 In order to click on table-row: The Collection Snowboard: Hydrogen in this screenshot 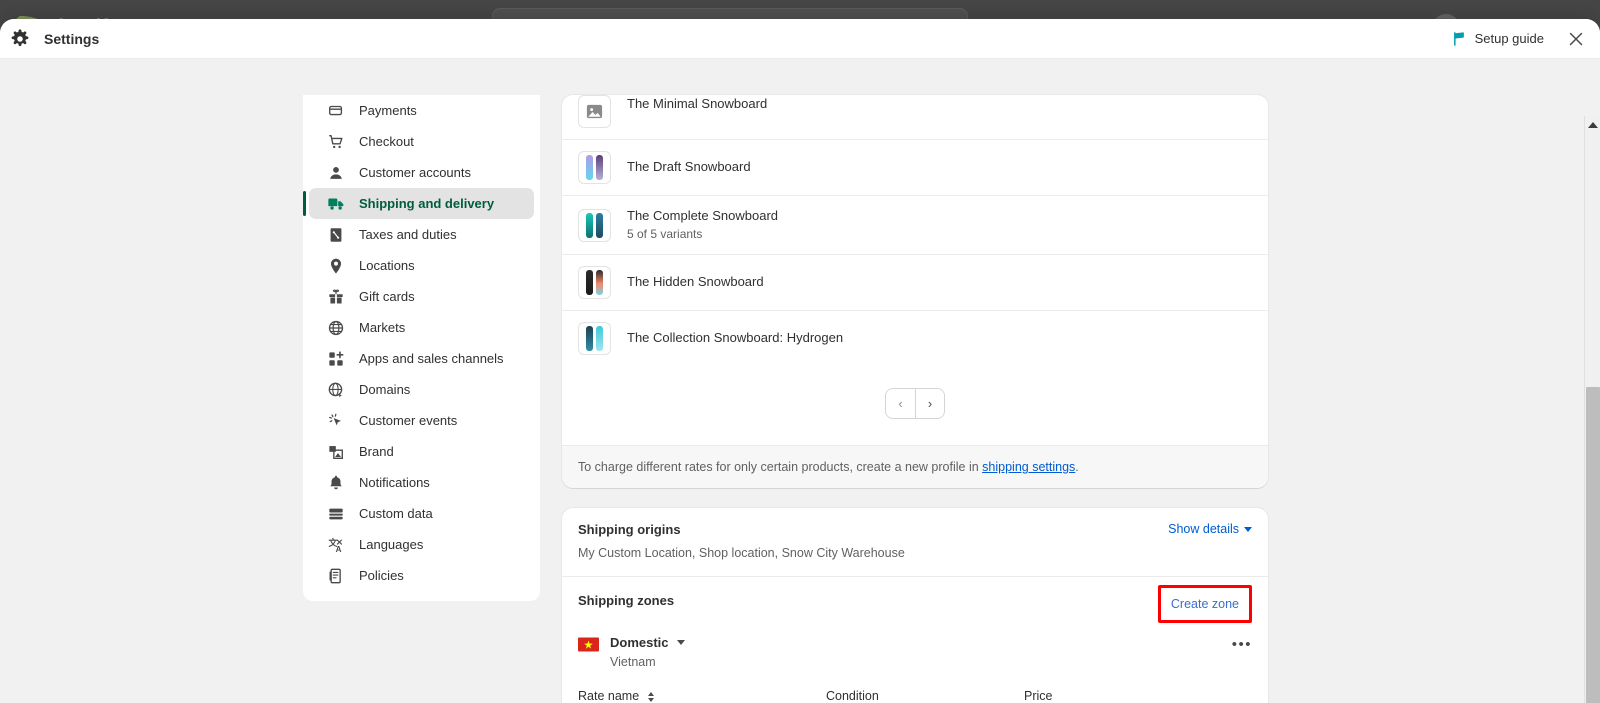, I will do `click(915, 338)`.